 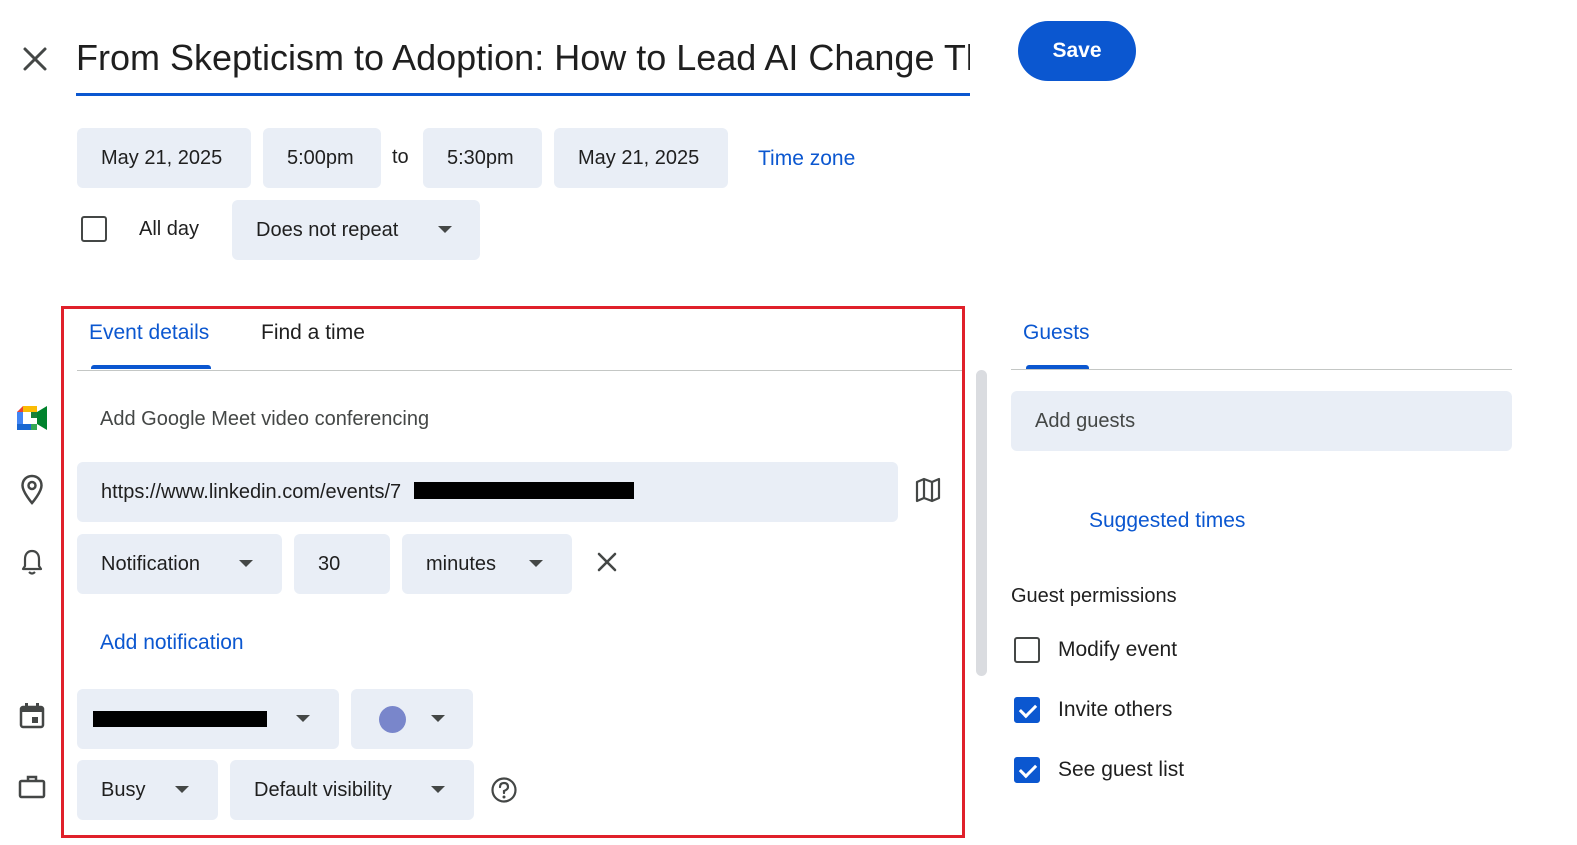 What do you see at coordinates (32, 562) in the screenshot?
I see `bell-icon` at bounding box center [32, 562].